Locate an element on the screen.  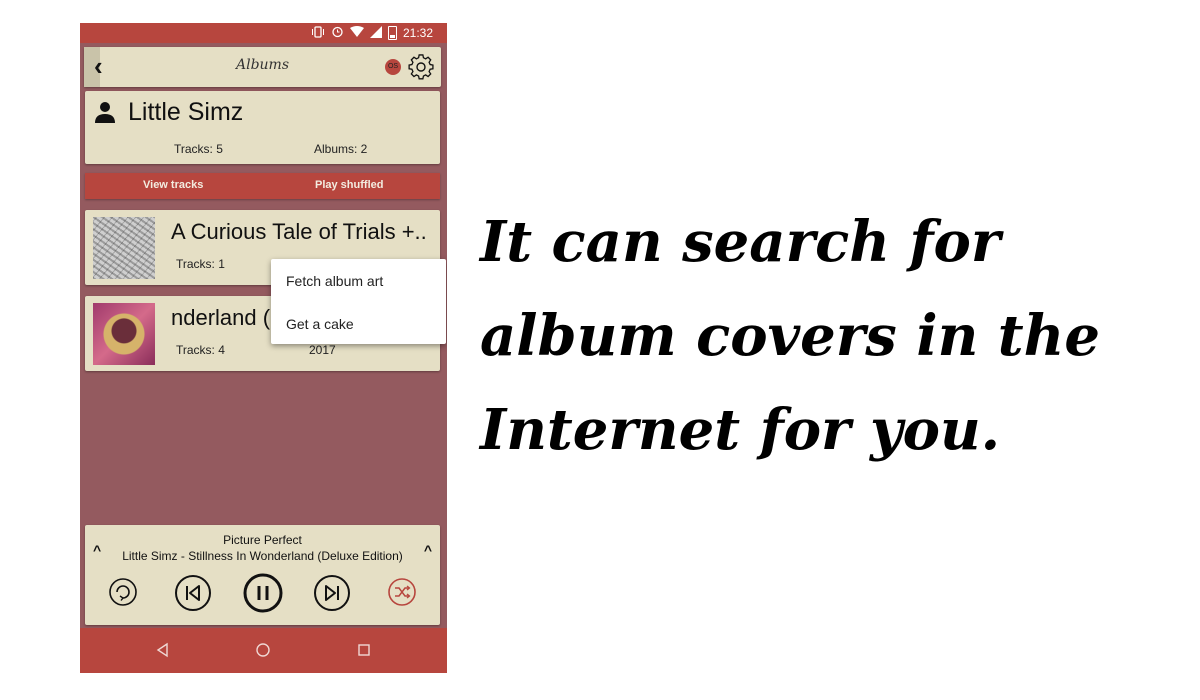
play-shuffled-button: Play shuffled is located at coordinates (349, 185).